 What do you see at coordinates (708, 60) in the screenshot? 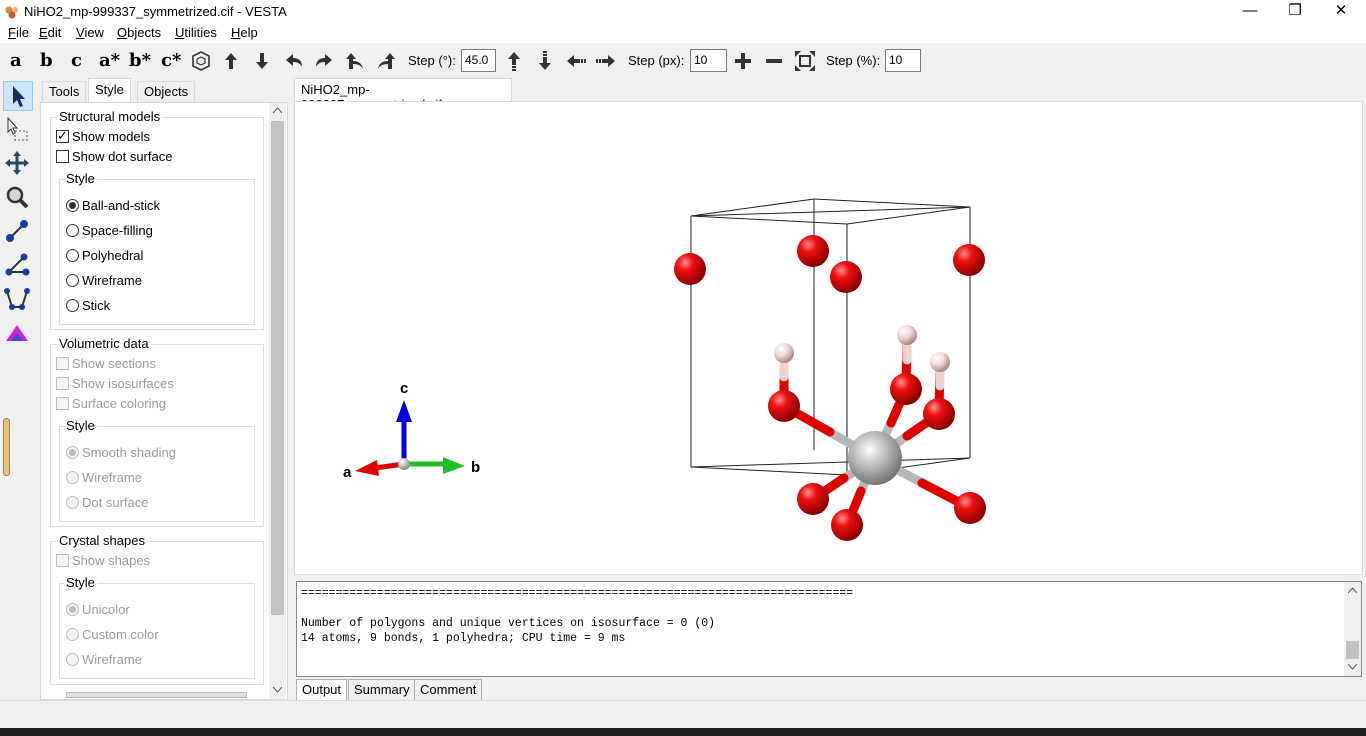
I see `step-px-input: 10` at bounding box center [708, 60].